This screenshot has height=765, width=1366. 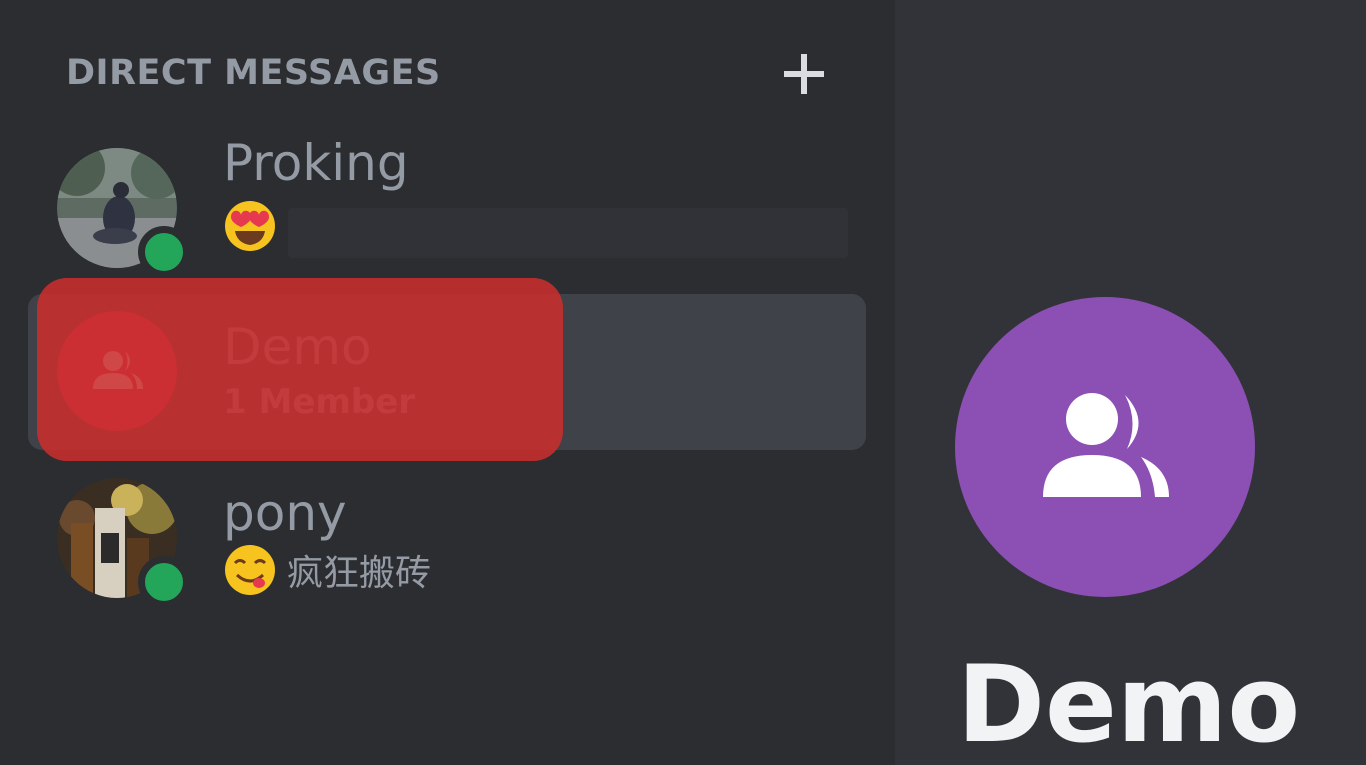 I want to click on group-avatar-large, so click(x=1105, y=447).